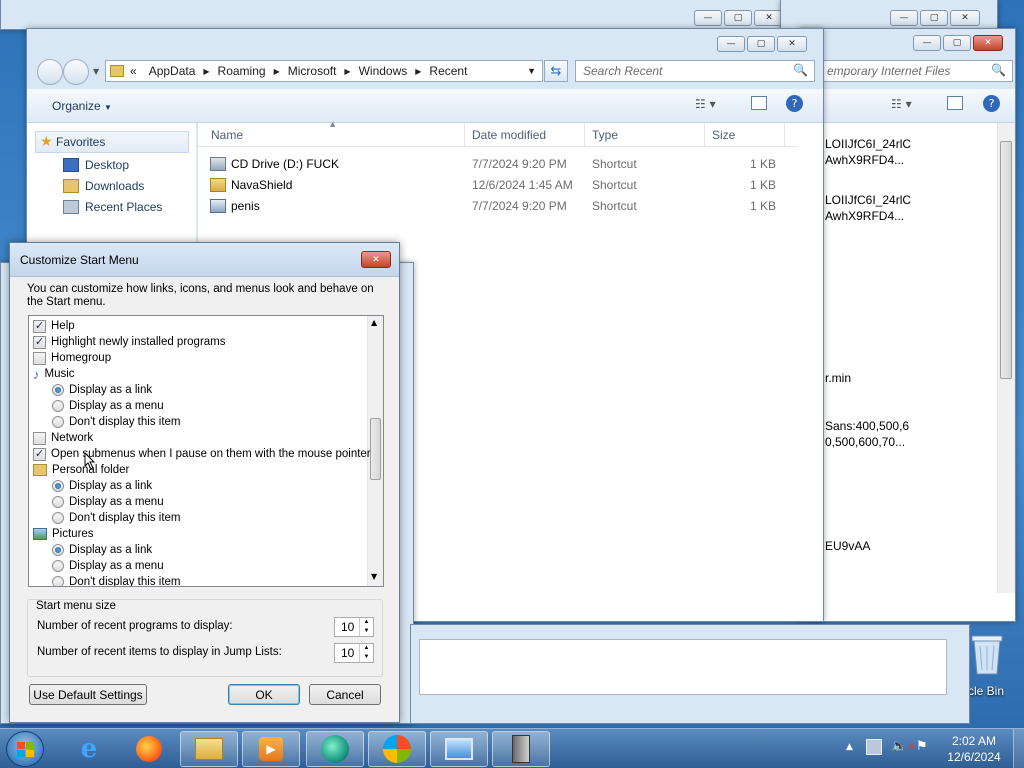 The image size is (1024, 768). Describe the element at coordinates (103, 186) in the screenshot. I see `nav-item-downloads: Downloads` at that location.